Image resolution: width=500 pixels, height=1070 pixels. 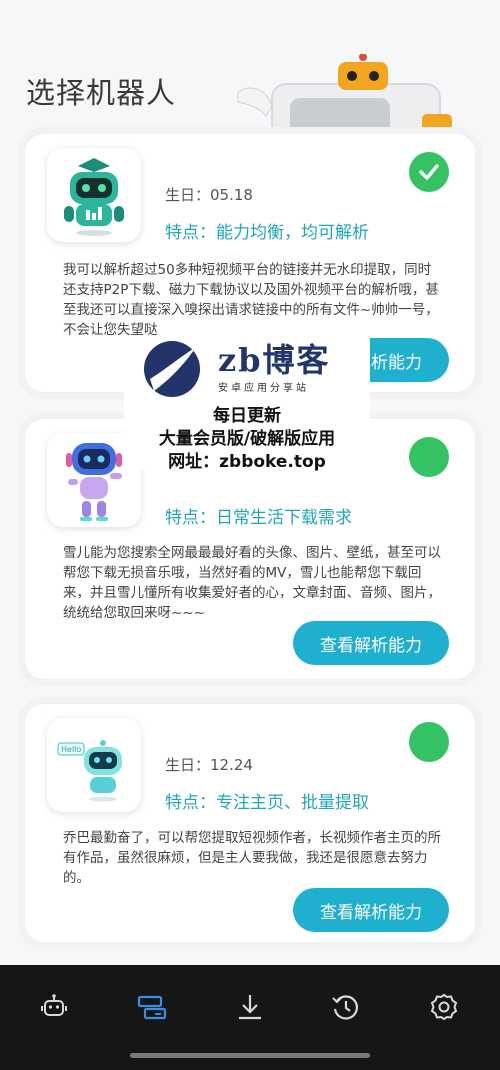 What do you see at coordinates (429, 172) in the screenshot?
I see `selected-check-icon` at bounding box center [429, 172].